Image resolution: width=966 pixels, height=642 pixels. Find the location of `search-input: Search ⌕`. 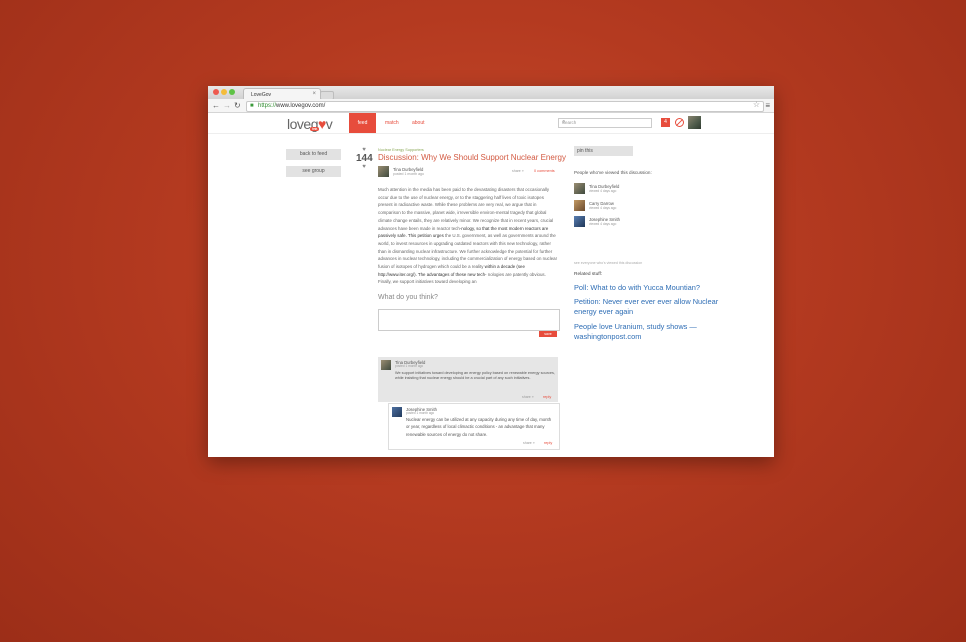

search-input: Search ⌕ is located at coordinates (605, 123).